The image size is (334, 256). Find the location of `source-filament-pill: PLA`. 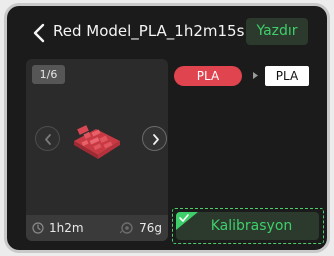

source-filament-pill: PLA is located at coordinates (208, 76).